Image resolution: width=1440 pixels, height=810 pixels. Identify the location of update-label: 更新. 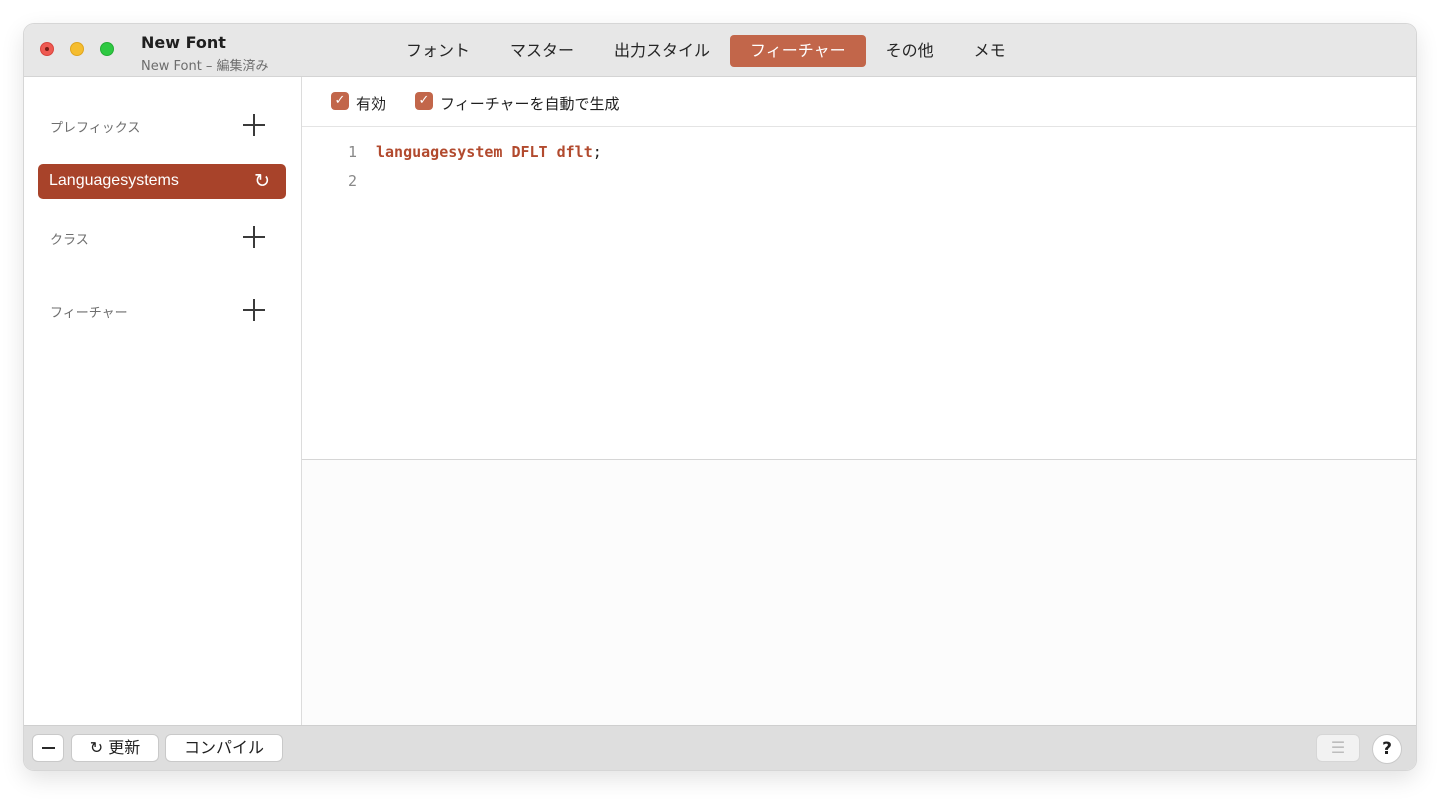
(124, 747).